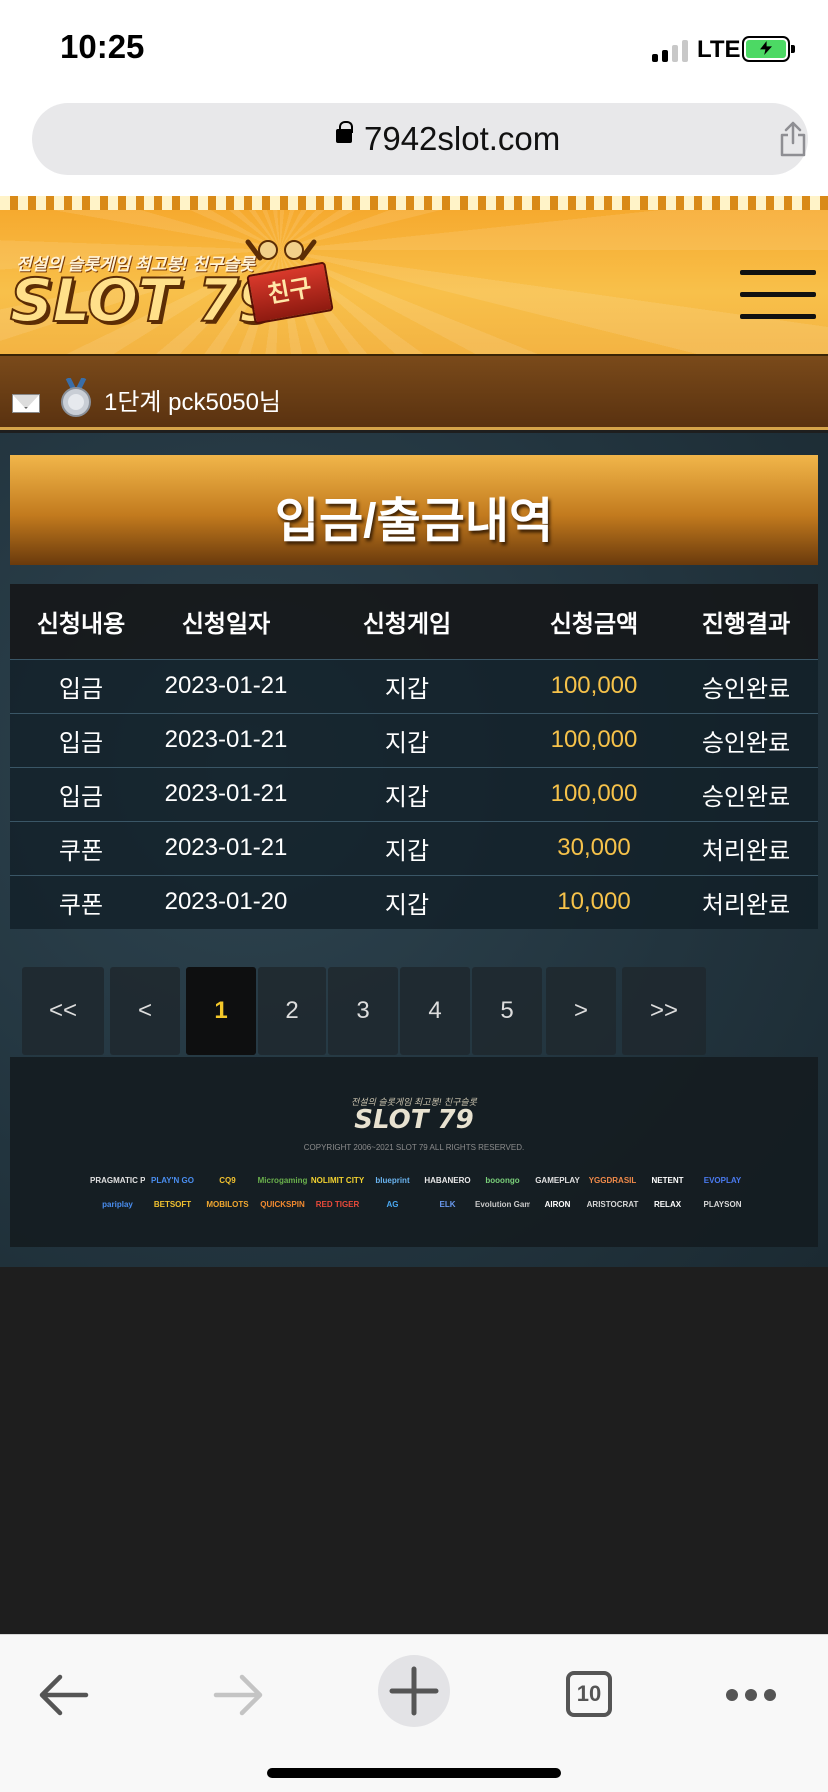  What do you see at coordinates (414, 1691) in the screenshot?
I see `new-tab-plus-icon` at bounding box center [414, 1691].